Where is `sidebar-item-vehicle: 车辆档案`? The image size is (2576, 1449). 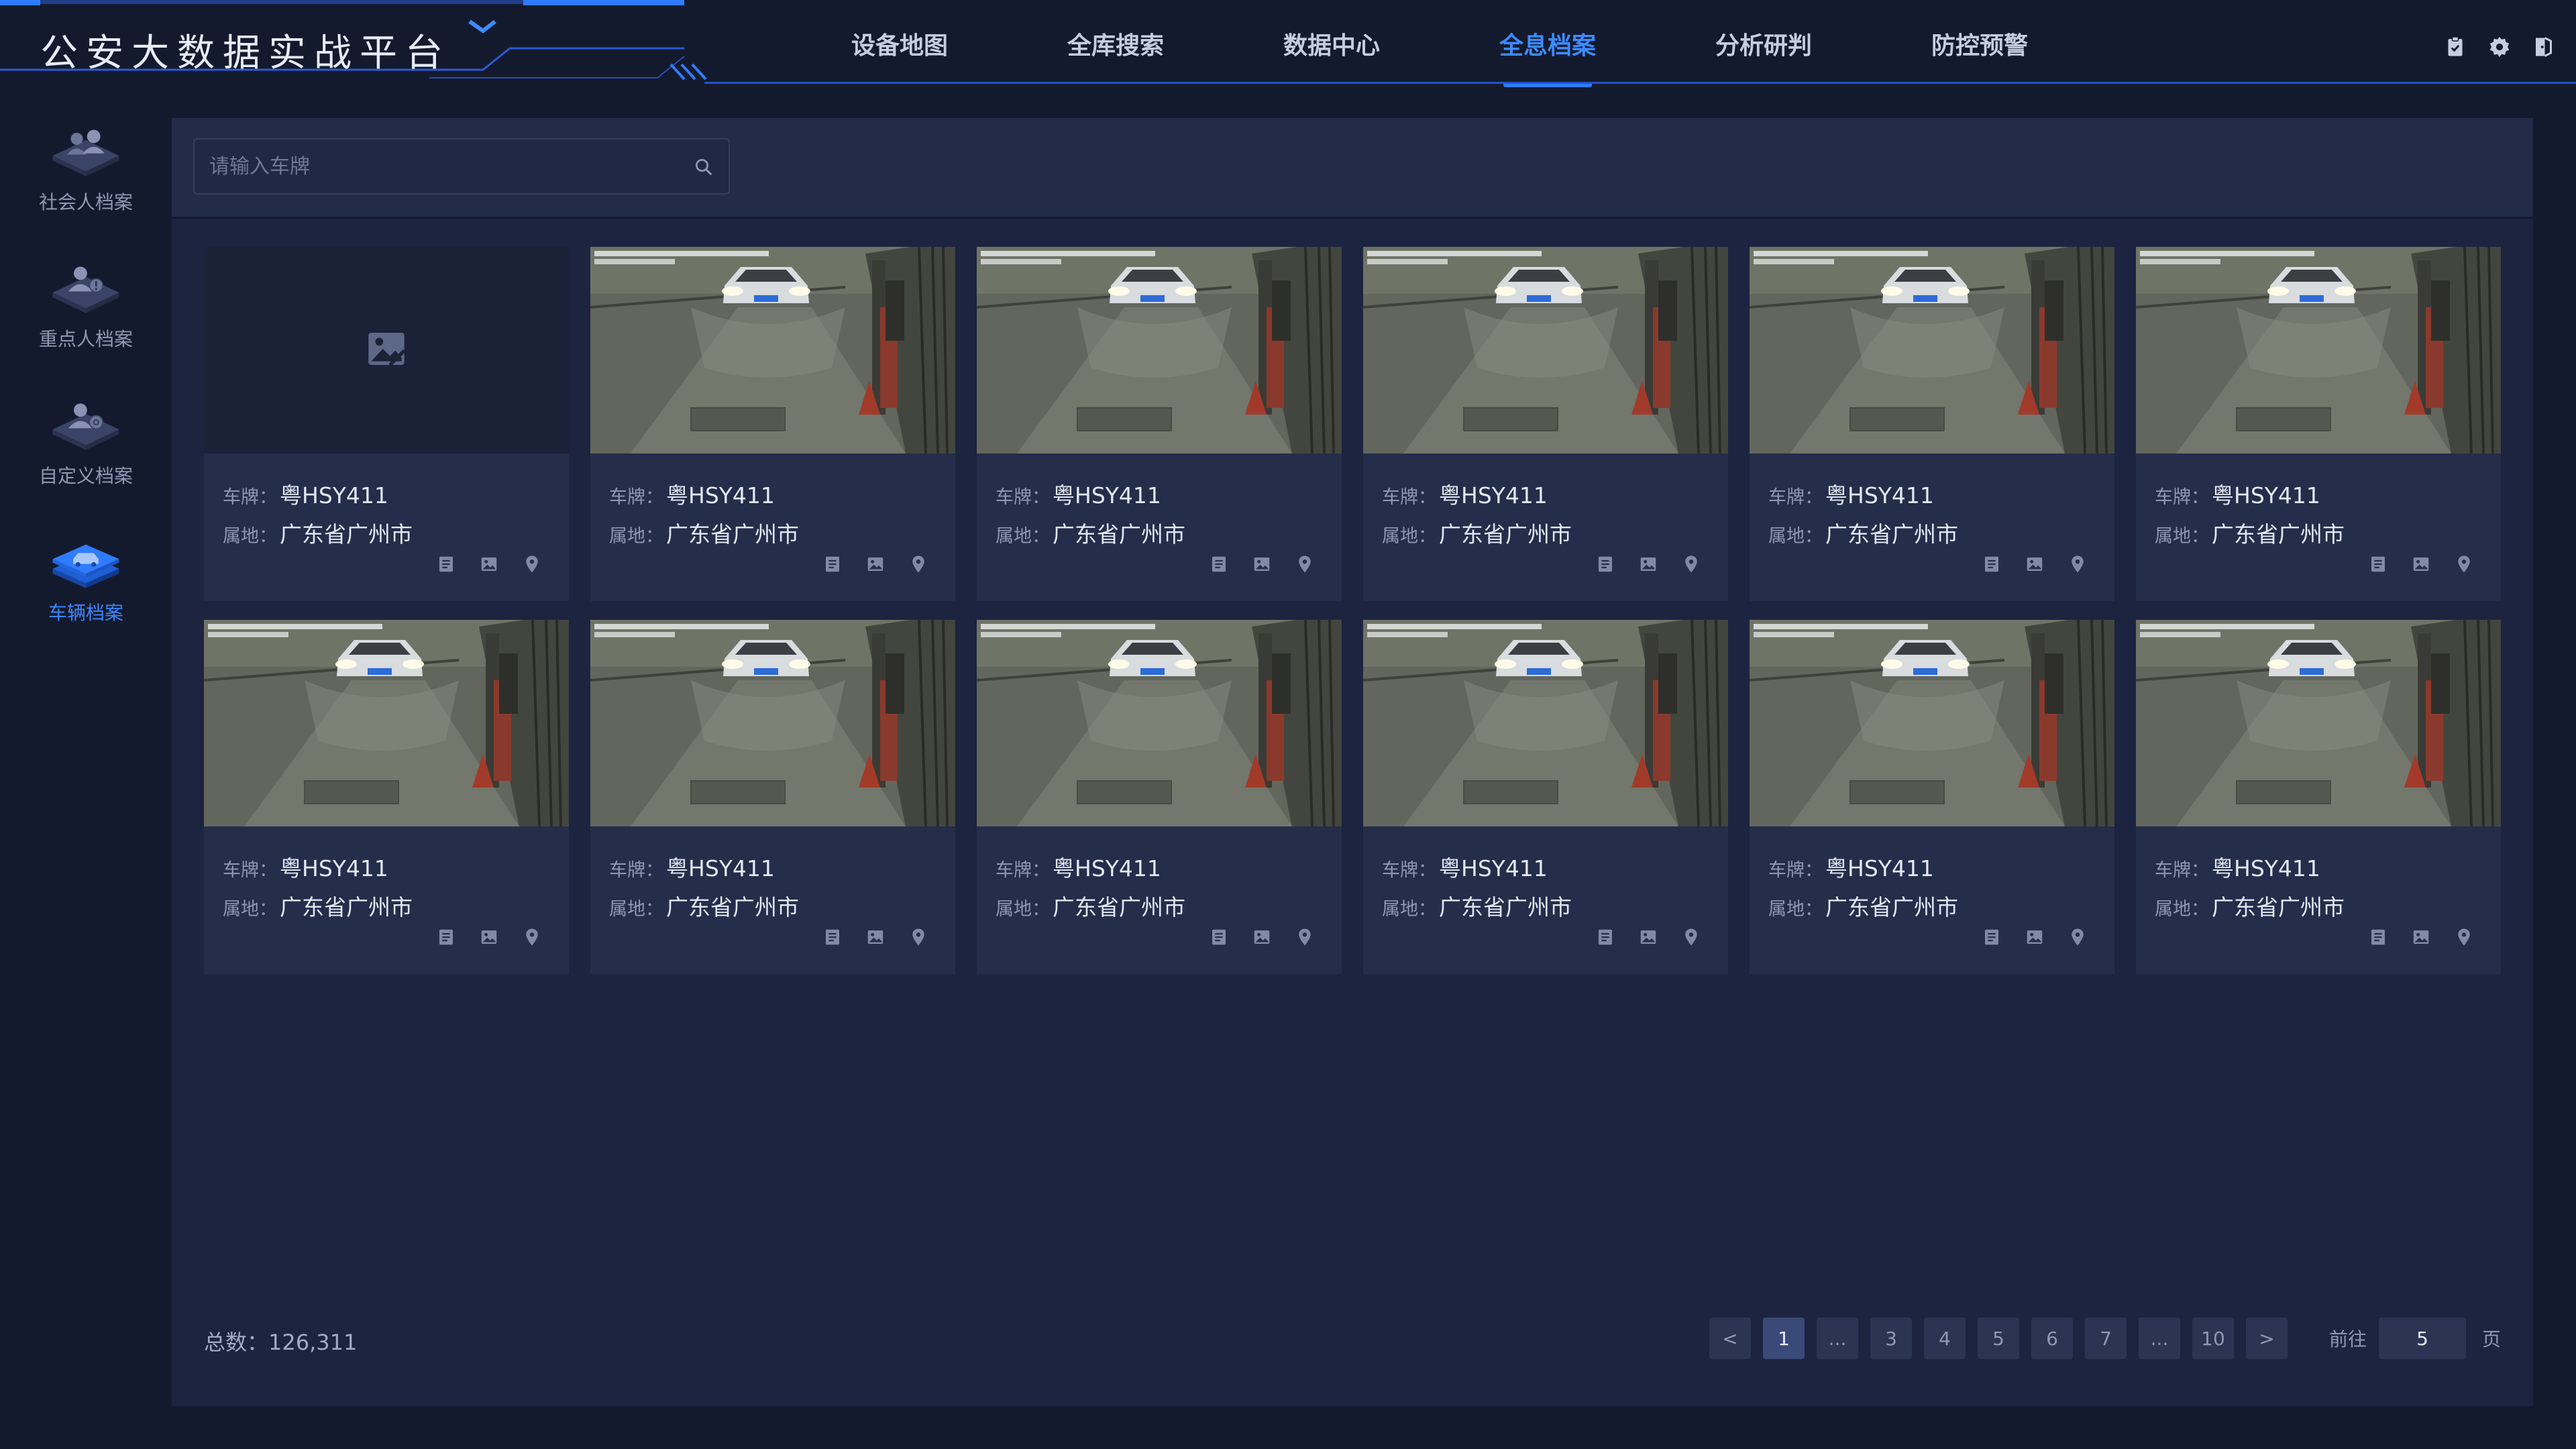 sidebar-item-vehicle: 车辆档案 is located at coordinates (86, 564).